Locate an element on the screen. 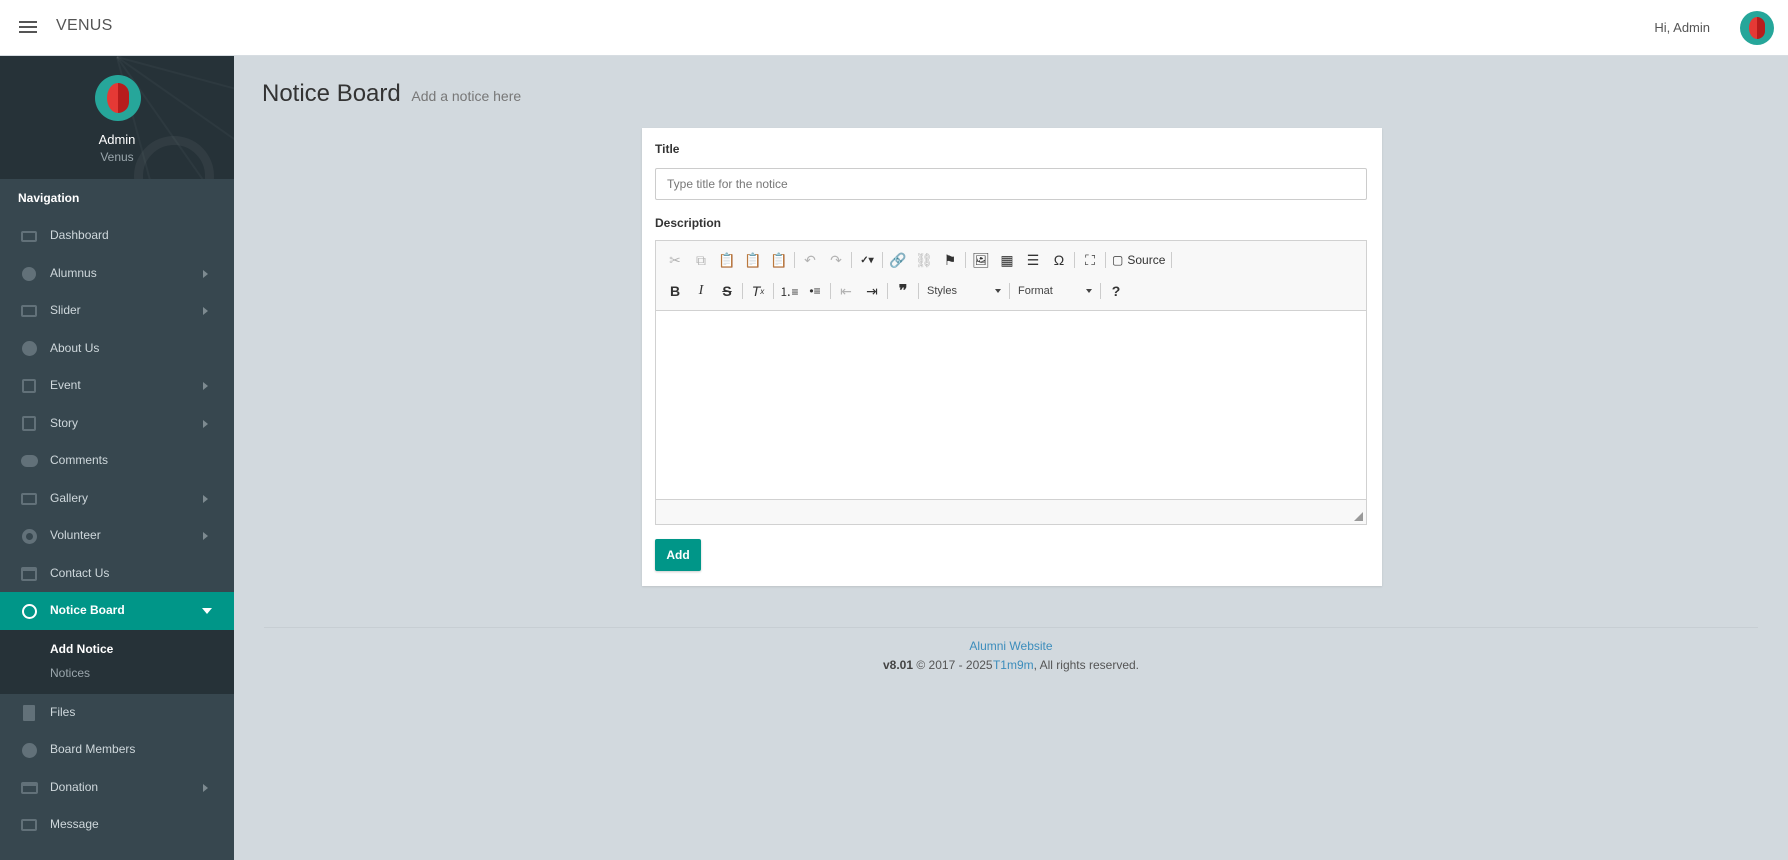  sidebar-item-volunteer: Volunteer is located at coordinates (117, 536).